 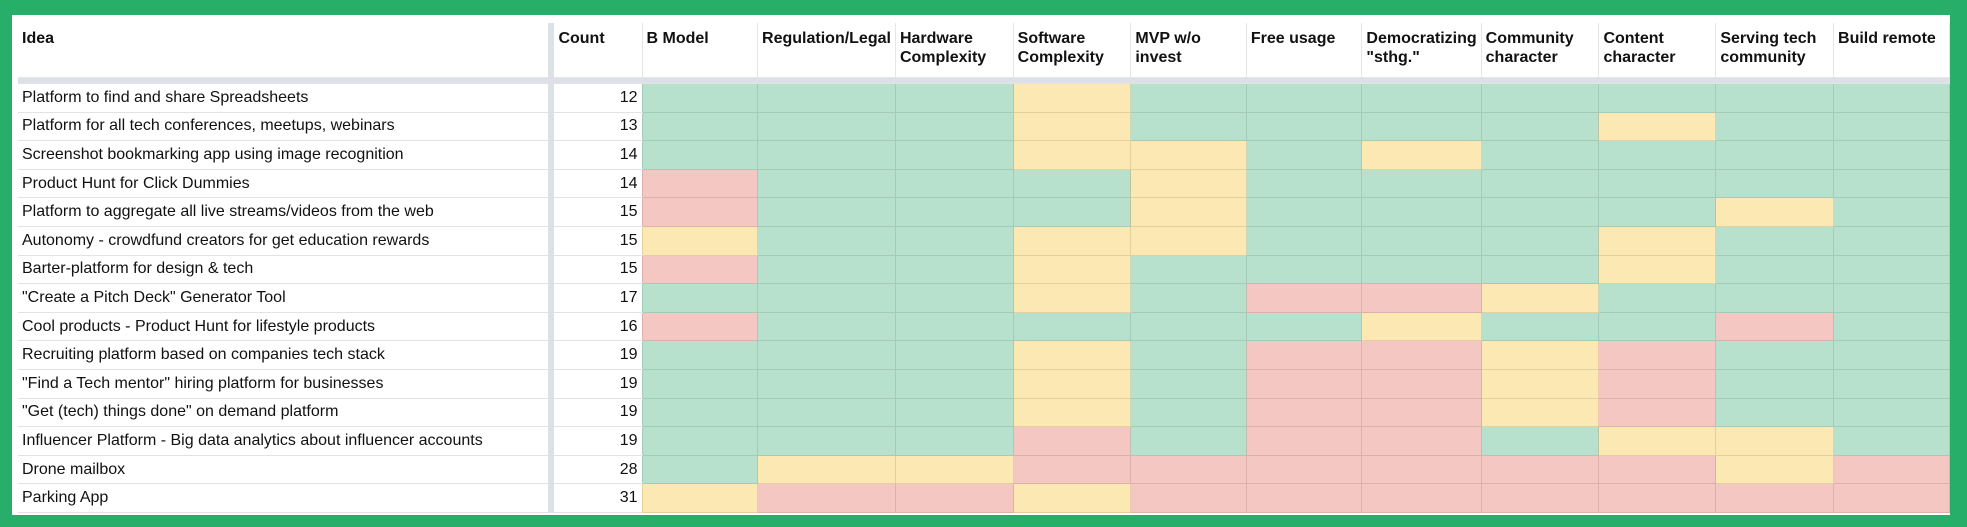 I want to click on column-header: Regulation/Legal, so click(x=826, y=50).